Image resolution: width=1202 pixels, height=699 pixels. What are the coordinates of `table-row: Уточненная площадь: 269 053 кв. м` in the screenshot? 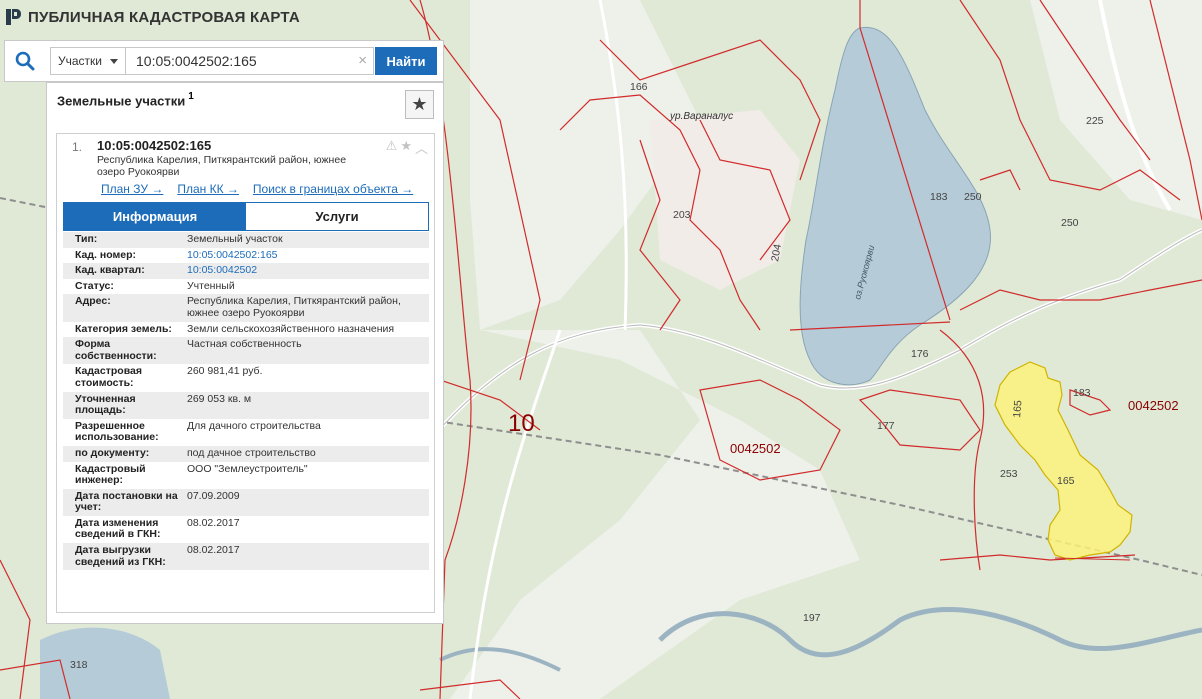 It's located at (246, 405).